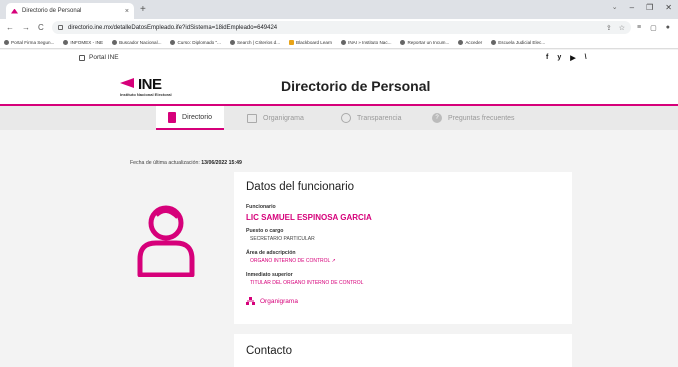 The width and height of the screenshot is (678, 367). I want to click on funcionario-name: LIC SAMUEL ESPINOSA GARCIA, so click(309, 217).